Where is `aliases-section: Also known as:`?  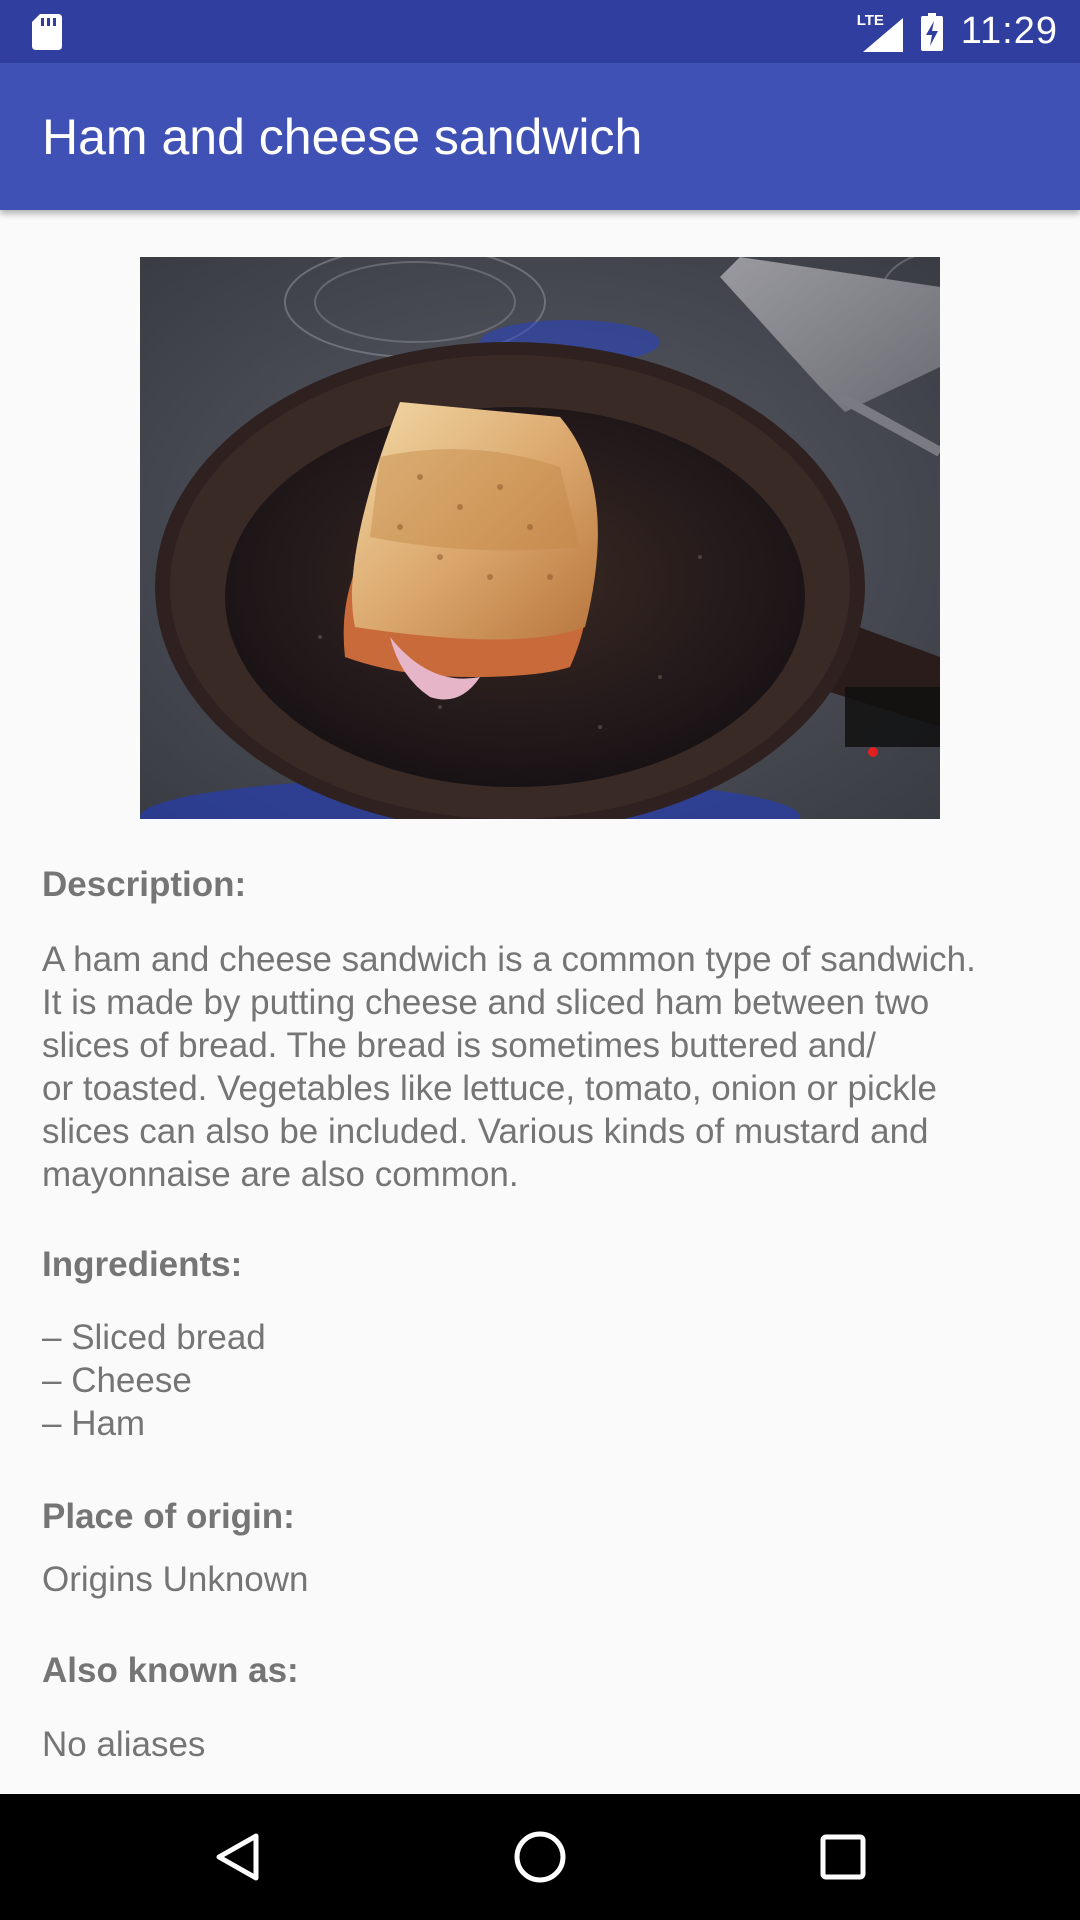
aliases-section: Also known as: is located at coordinates (542, 1671).